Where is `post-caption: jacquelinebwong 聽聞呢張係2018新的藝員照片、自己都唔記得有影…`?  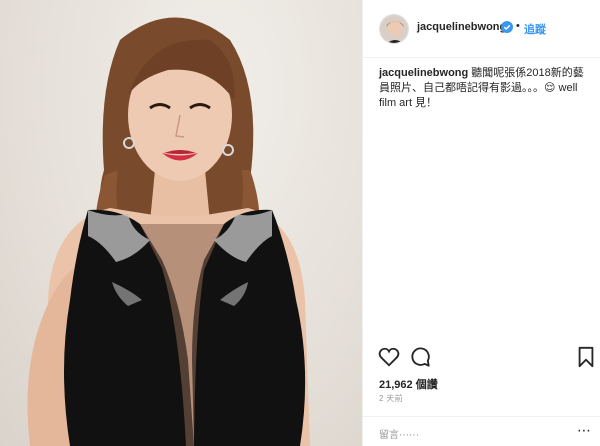 post-caption: jacquelinebwong 聽聞呢張係2018新的藝員照片、自己都唔記得有影… is located at coordinates (484, 88).